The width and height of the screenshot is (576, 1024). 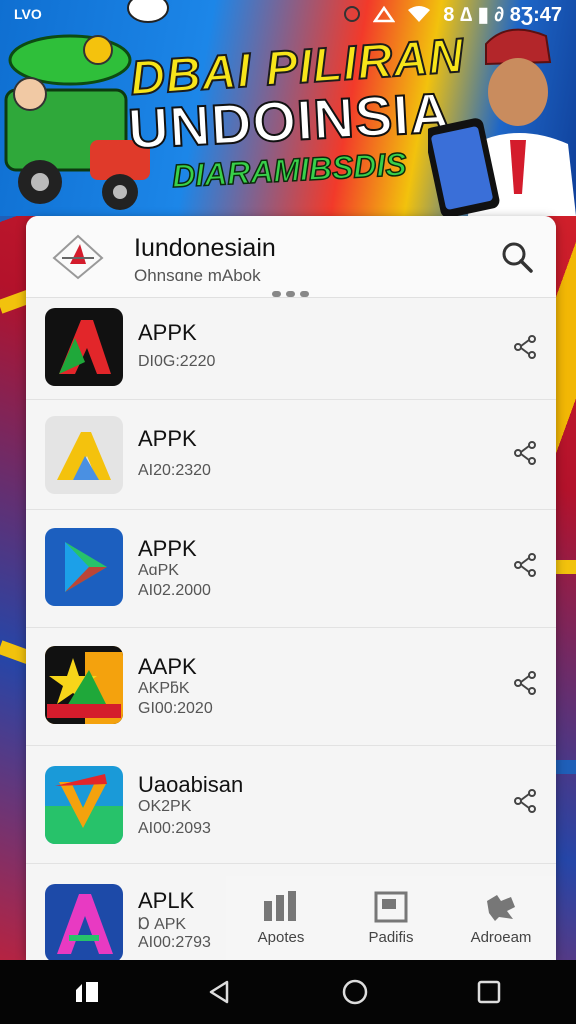 I want to click on home-icon, so click(x=355, y=992).